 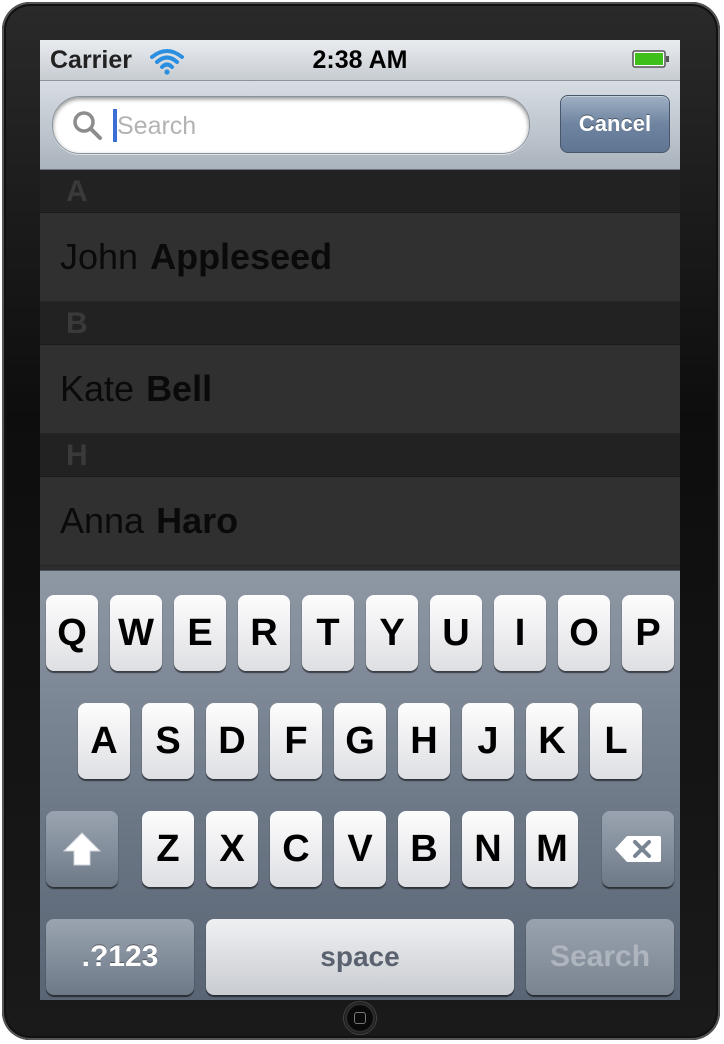 I want to click on search-field, so click(x=291, y=125).